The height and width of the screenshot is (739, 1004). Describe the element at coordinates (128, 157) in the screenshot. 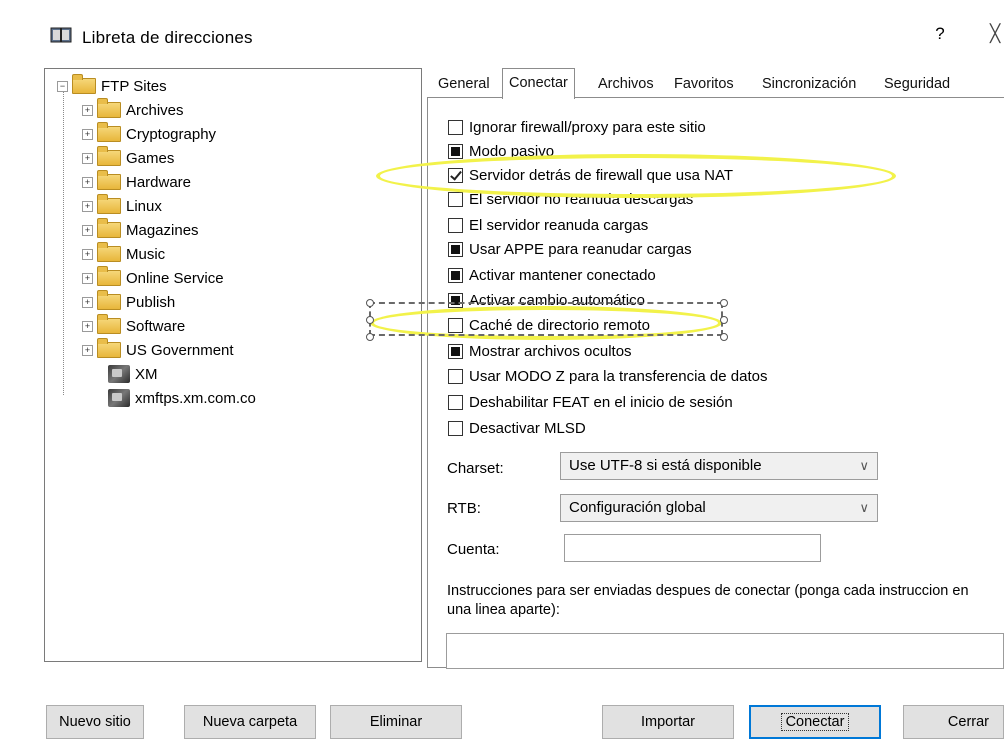

I see `tree-item-games: + Games` at that location.